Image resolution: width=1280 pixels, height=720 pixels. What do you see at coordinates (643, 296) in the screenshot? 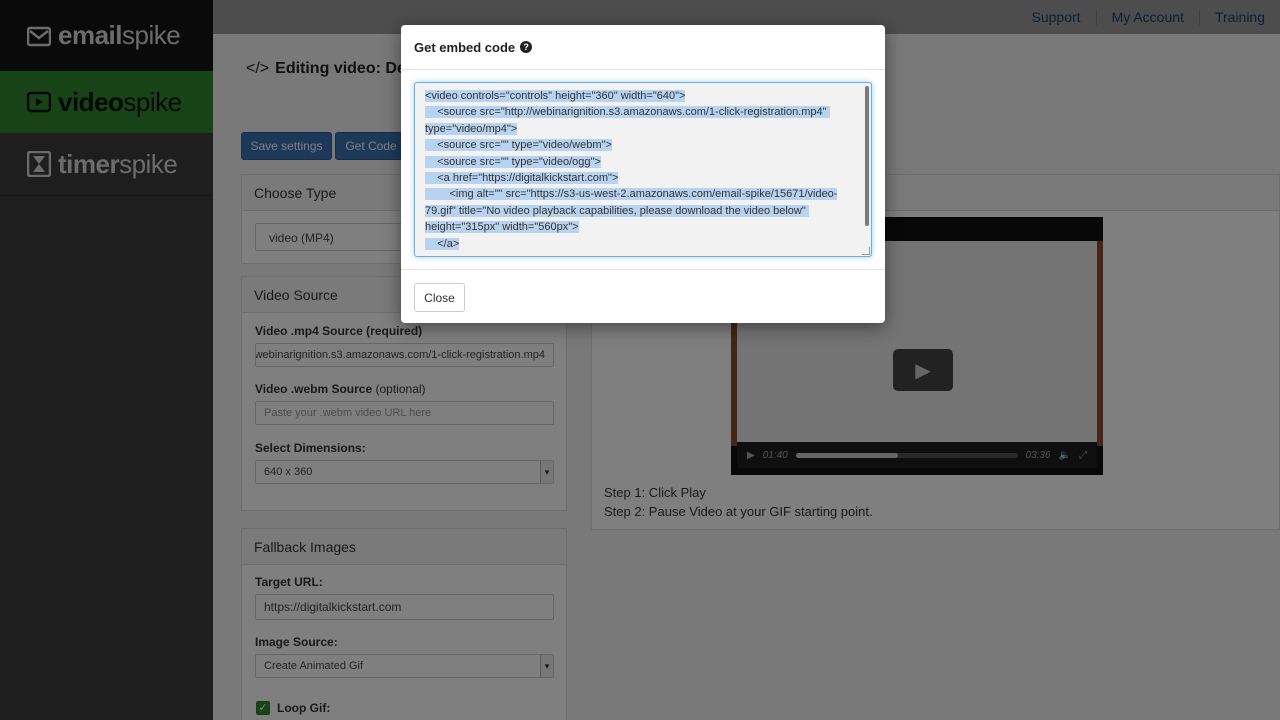
I see `modal-footer: Close` at bounding box center [643, 296].